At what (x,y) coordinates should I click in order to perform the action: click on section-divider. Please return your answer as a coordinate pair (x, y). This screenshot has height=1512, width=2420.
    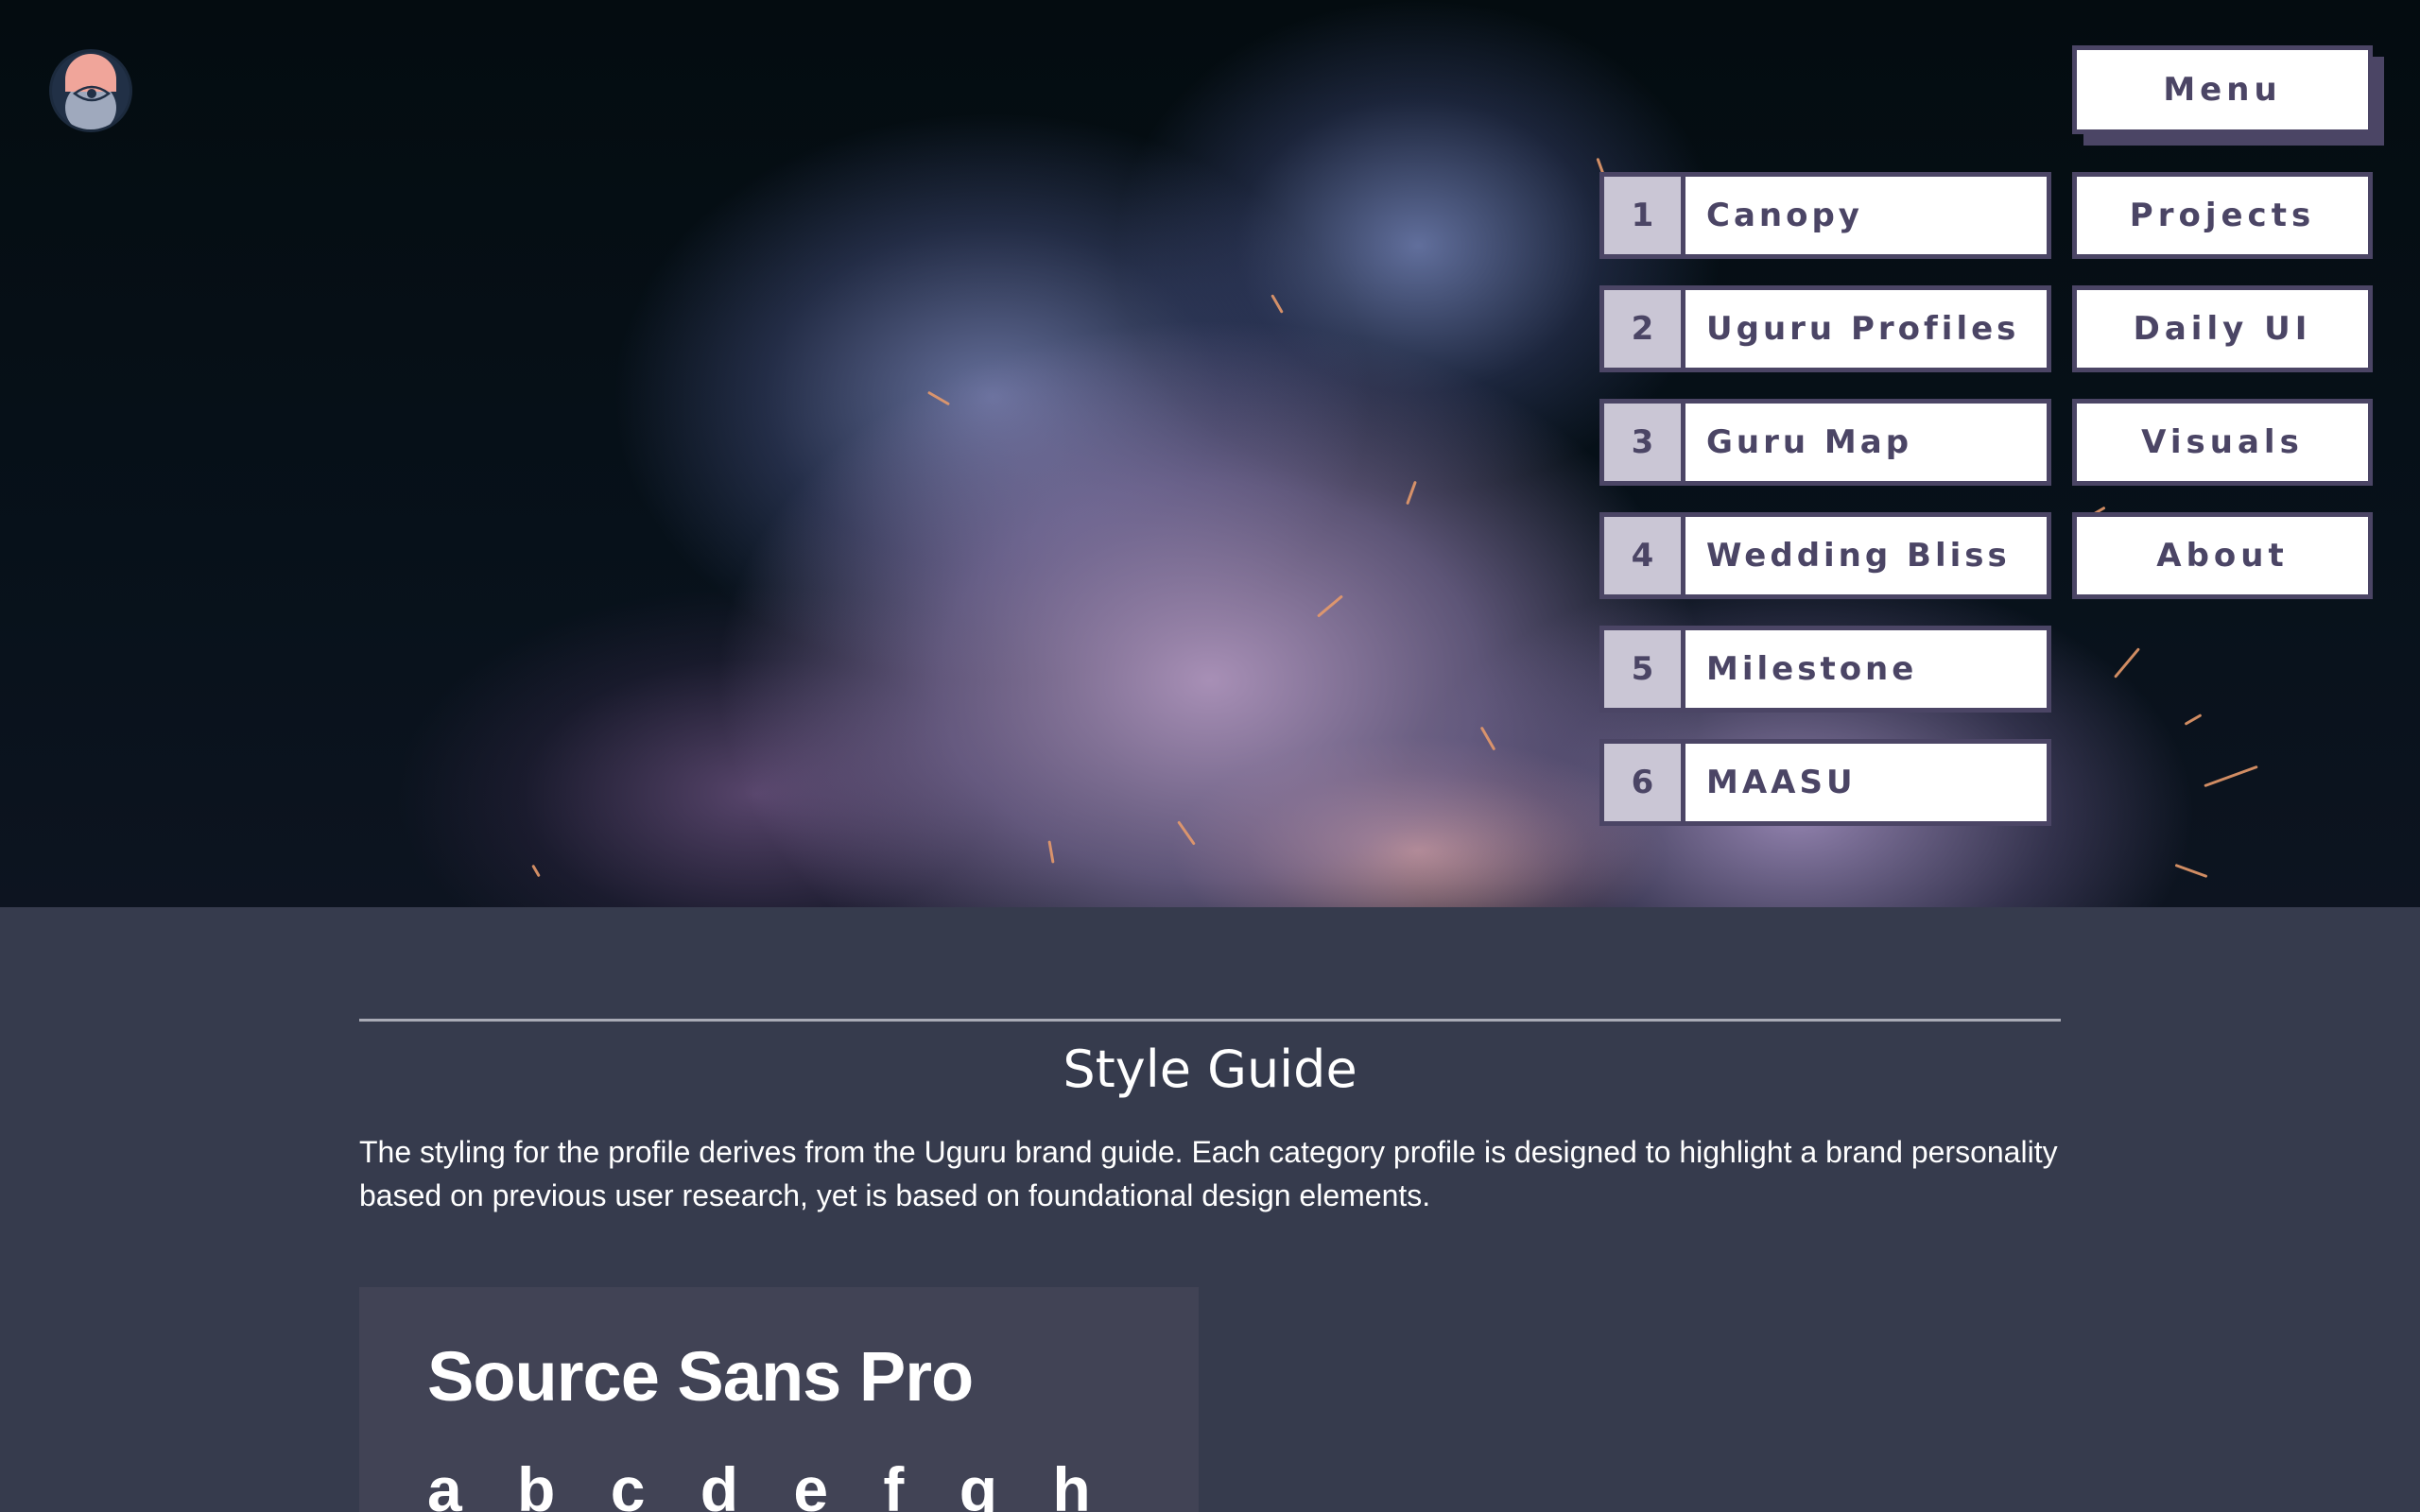
    Looking at the image, I should click on (1210, 1020).